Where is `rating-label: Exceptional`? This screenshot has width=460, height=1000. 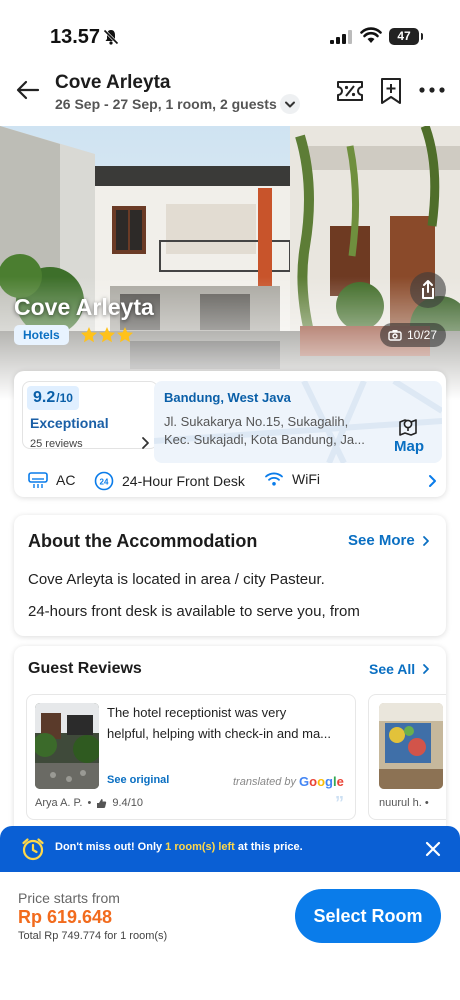
rating-label: Exceptional is located at coordinates (69, 423).